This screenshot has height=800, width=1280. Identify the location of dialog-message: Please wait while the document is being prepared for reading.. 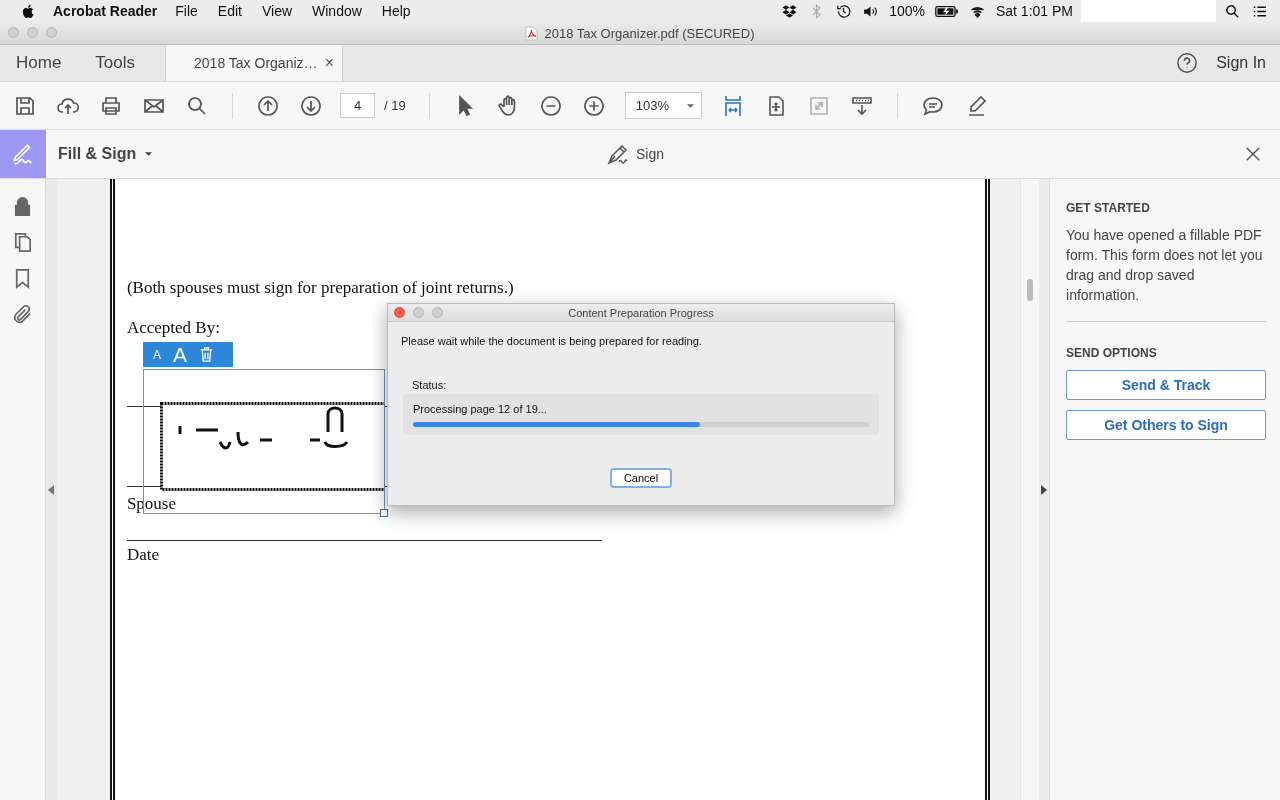
(552, 341).